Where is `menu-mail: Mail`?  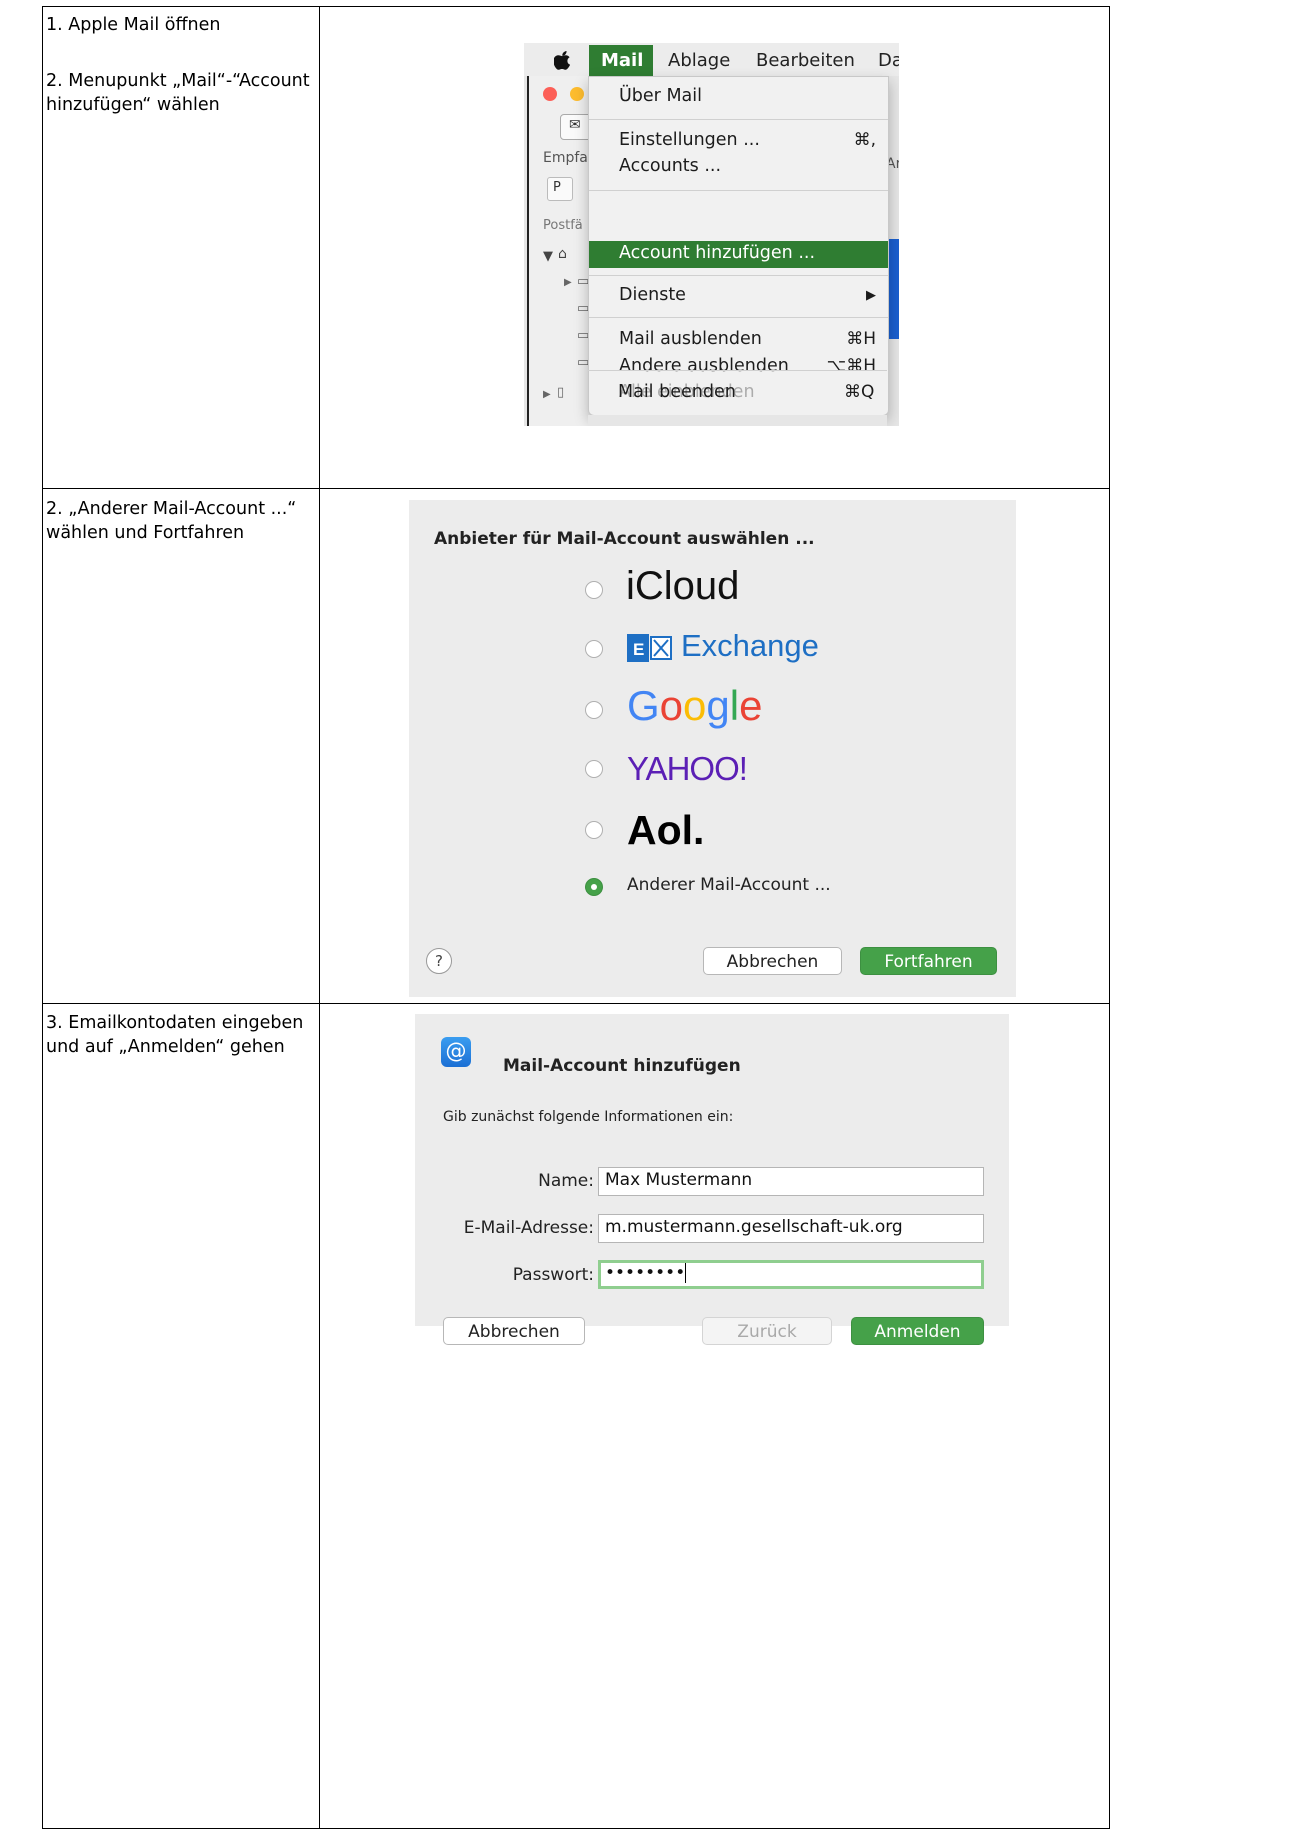
menu-mail: Mail is located at coordinates (621, 60).